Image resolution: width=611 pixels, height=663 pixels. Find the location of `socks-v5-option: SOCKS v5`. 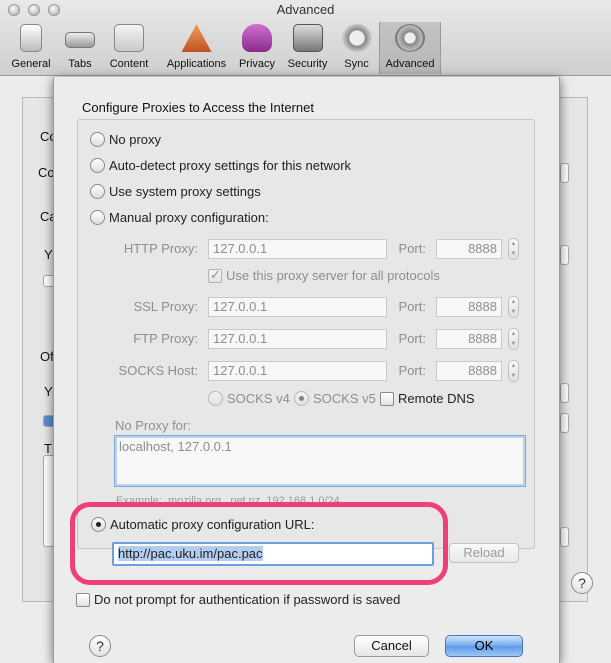

socks-v5-option: SOCKS v5 is located at coordinates (335, 398).